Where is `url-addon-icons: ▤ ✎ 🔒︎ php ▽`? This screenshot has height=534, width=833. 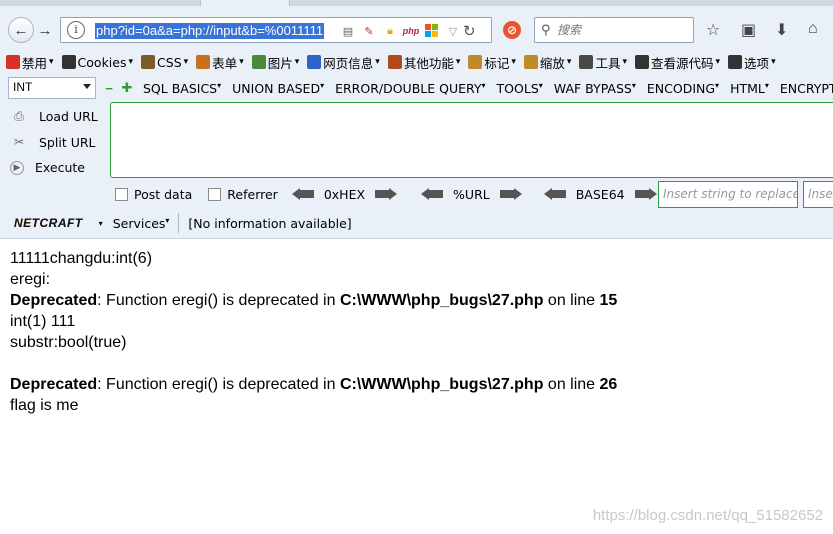 url-addon-icons: ▤ ✎ 🔒︎ php ▽ is located at coordinates (400, 31).